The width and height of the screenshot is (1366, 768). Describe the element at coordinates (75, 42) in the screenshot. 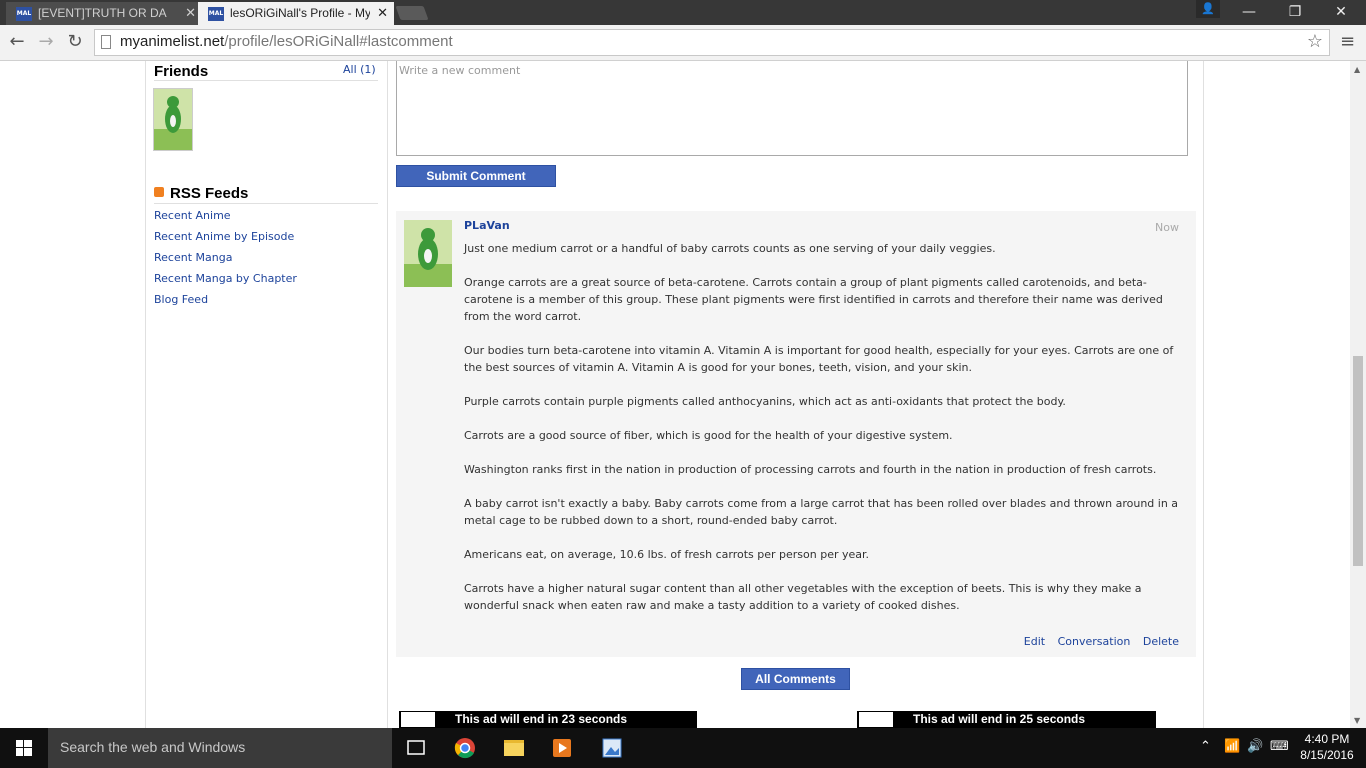

I see `reload-icon: ↻` at that location.